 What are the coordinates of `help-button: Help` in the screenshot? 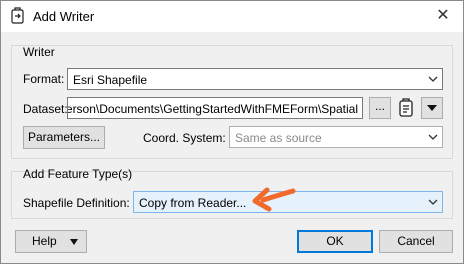 It's located at (51, 241).